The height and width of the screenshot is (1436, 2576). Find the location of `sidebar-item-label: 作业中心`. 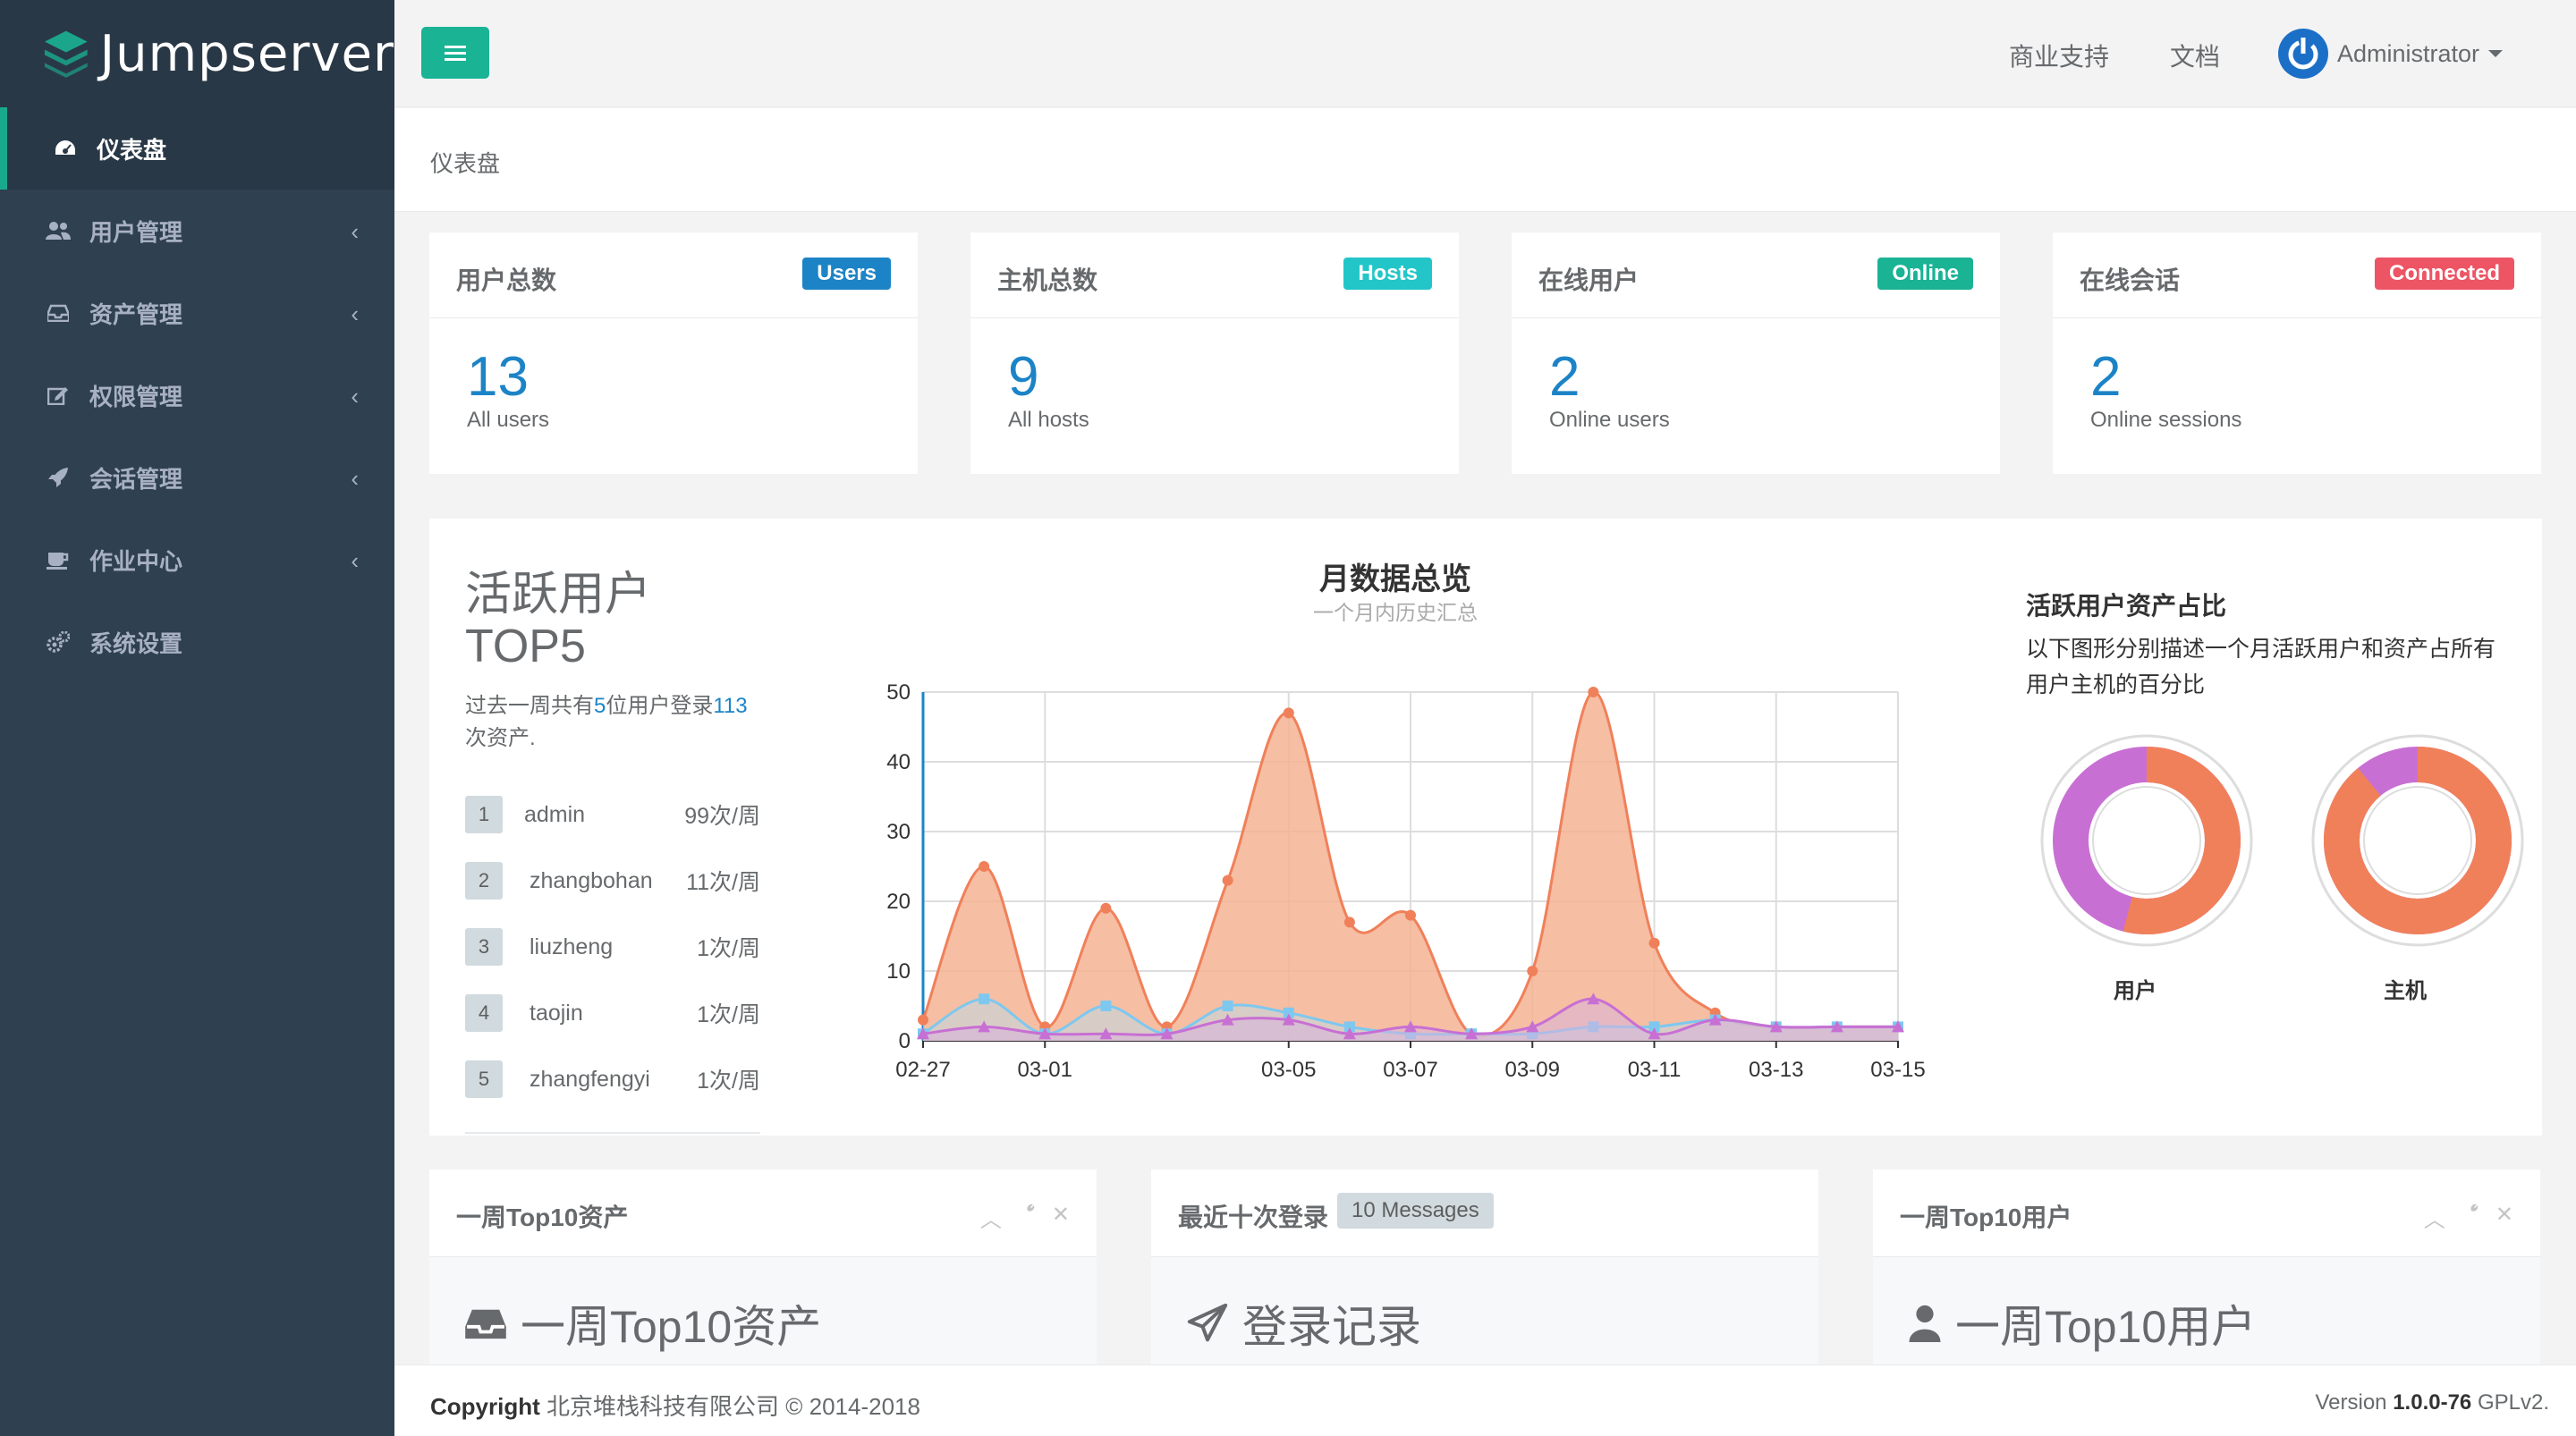

sidebar-item-label: 作业中心 is located at coordinates (136, 561).